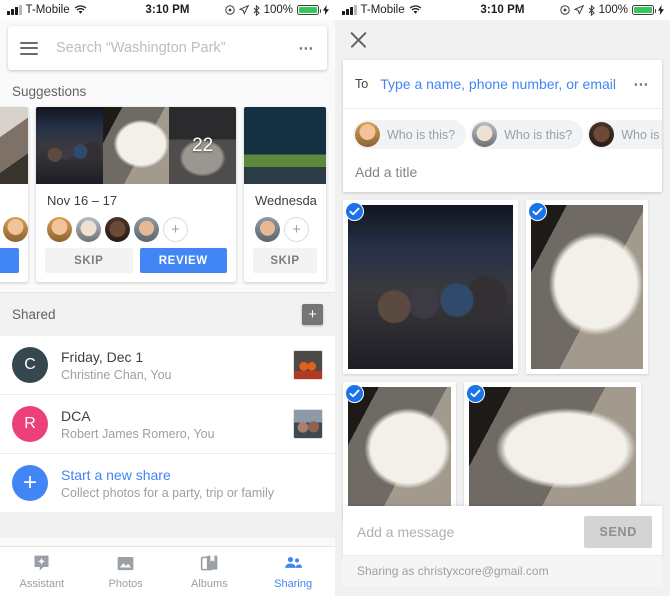  What do you see at coordinates (138, 433) in the screenshot?
I see `row-subtitle: Robert James Romero, You` at bounding box center [138, 433].